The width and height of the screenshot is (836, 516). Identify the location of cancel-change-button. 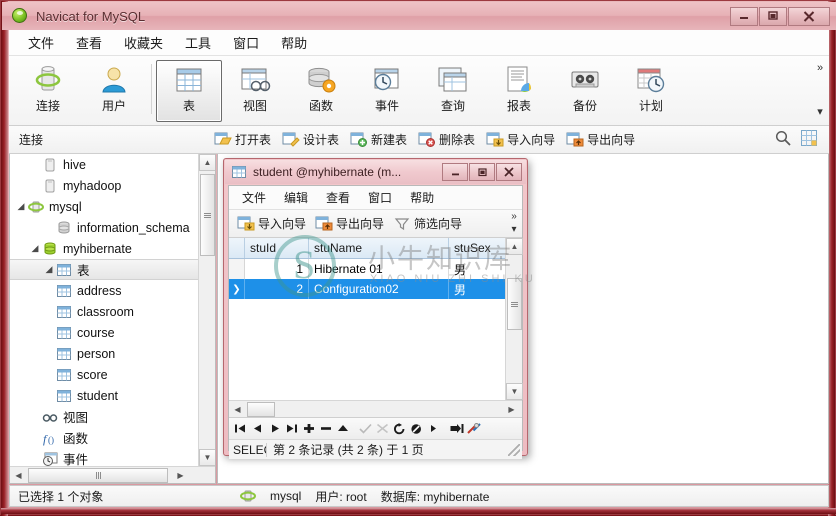
(382, 429).